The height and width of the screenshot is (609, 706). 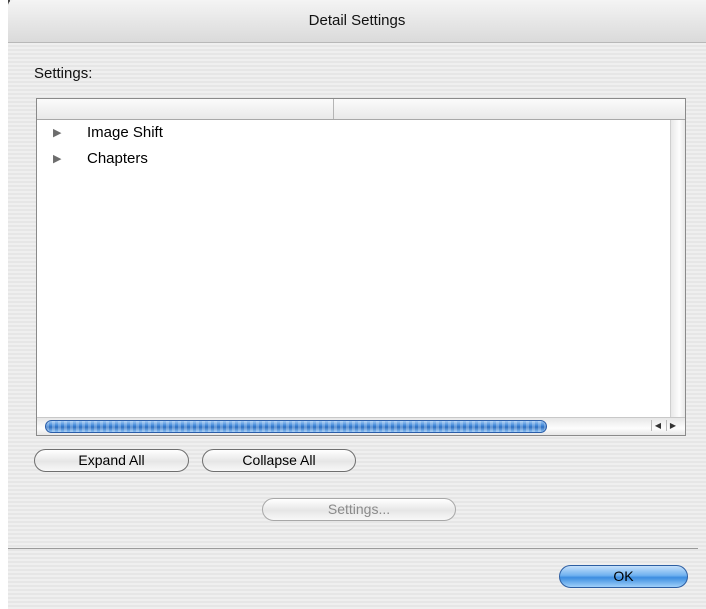 I want to click on expand-all-button: Expand All, so click(x=111, y=460).